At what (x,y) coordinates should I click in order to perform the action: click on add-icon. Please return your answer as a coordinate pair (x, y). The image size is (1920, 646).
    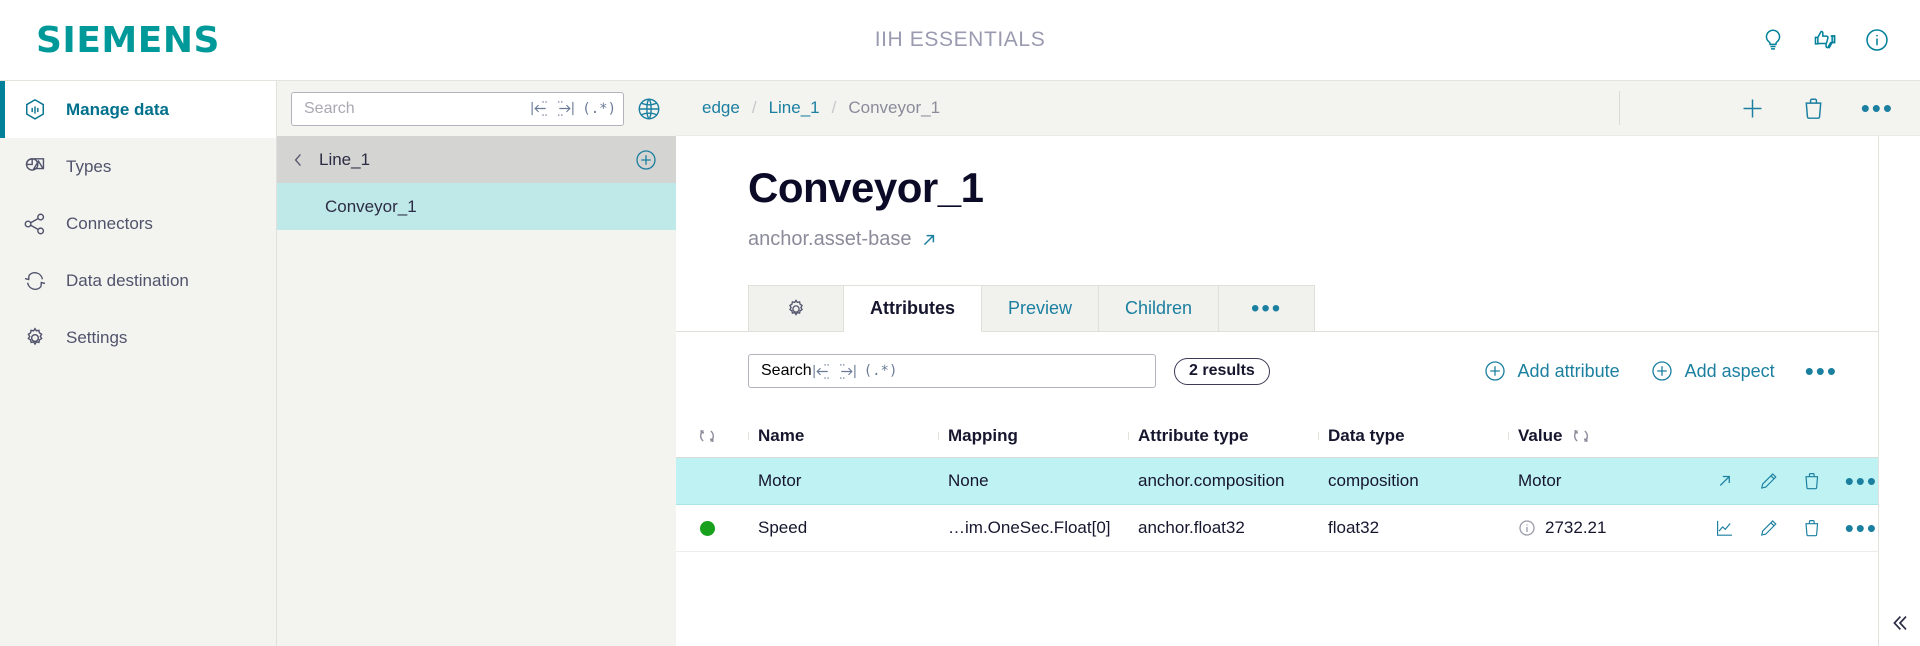
    Looking at the image, I should click on (1752, 108).